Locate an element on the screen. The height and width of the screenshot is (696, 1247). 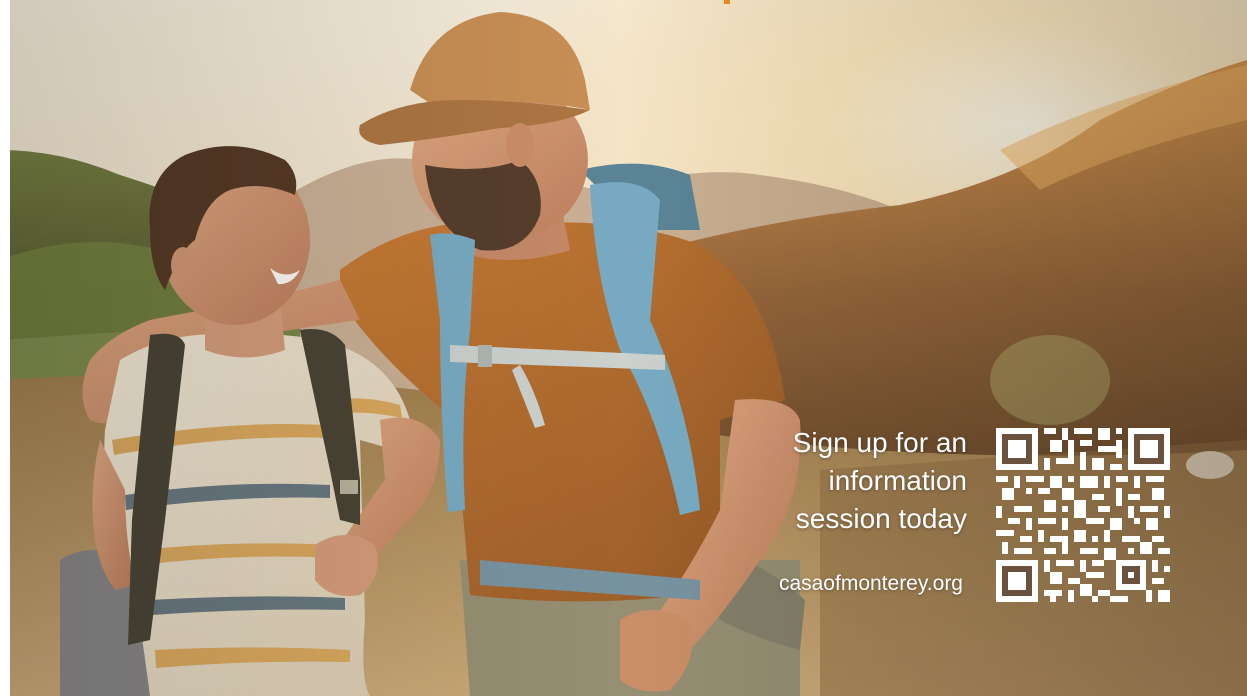
qr-code-icon is located at coordinates (1083, 515).